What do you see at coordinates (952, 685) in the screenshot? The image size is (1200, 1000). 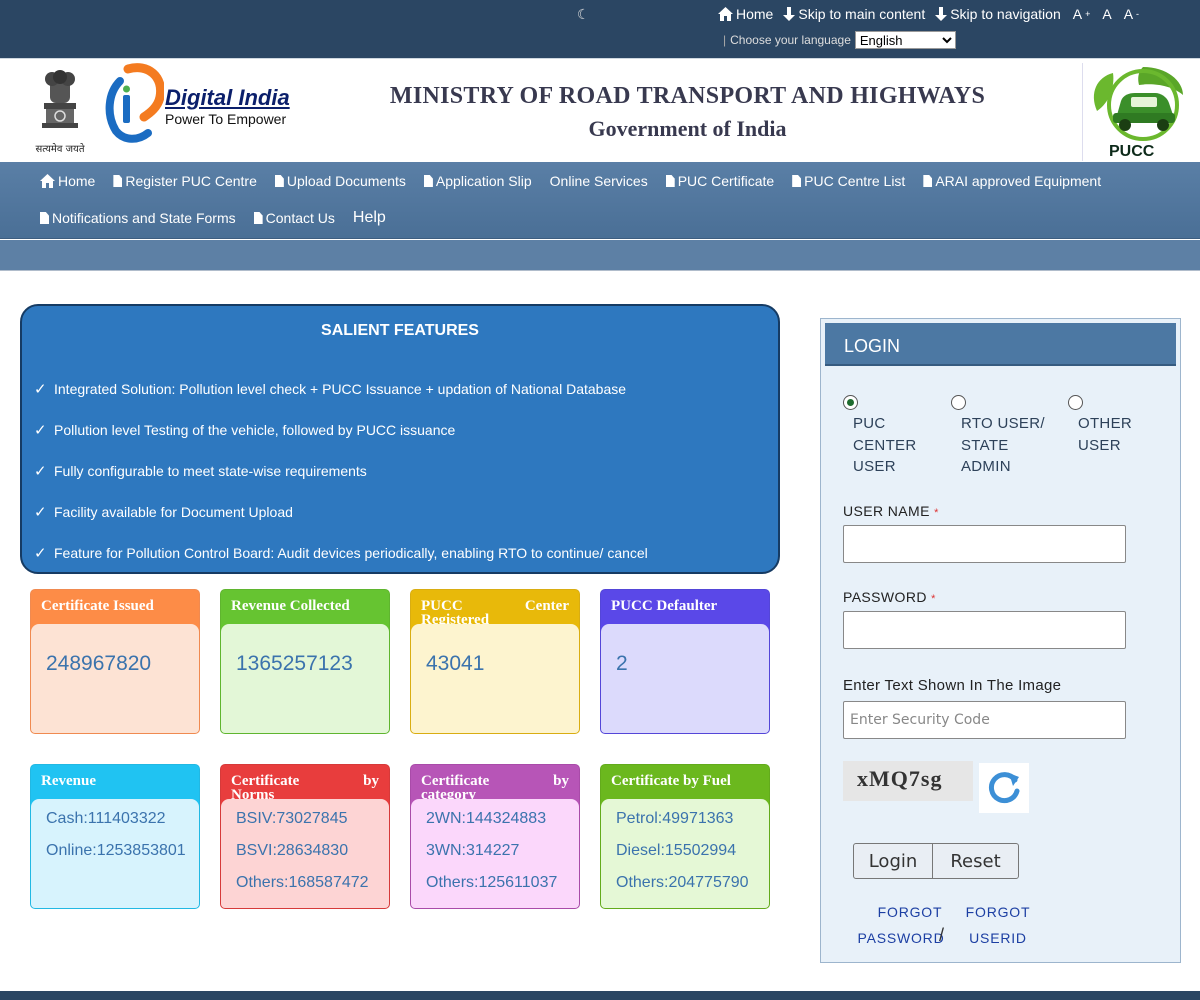 I see `captcha-label: Enter Text Shown In The Image` at bounding box center [952, 685].